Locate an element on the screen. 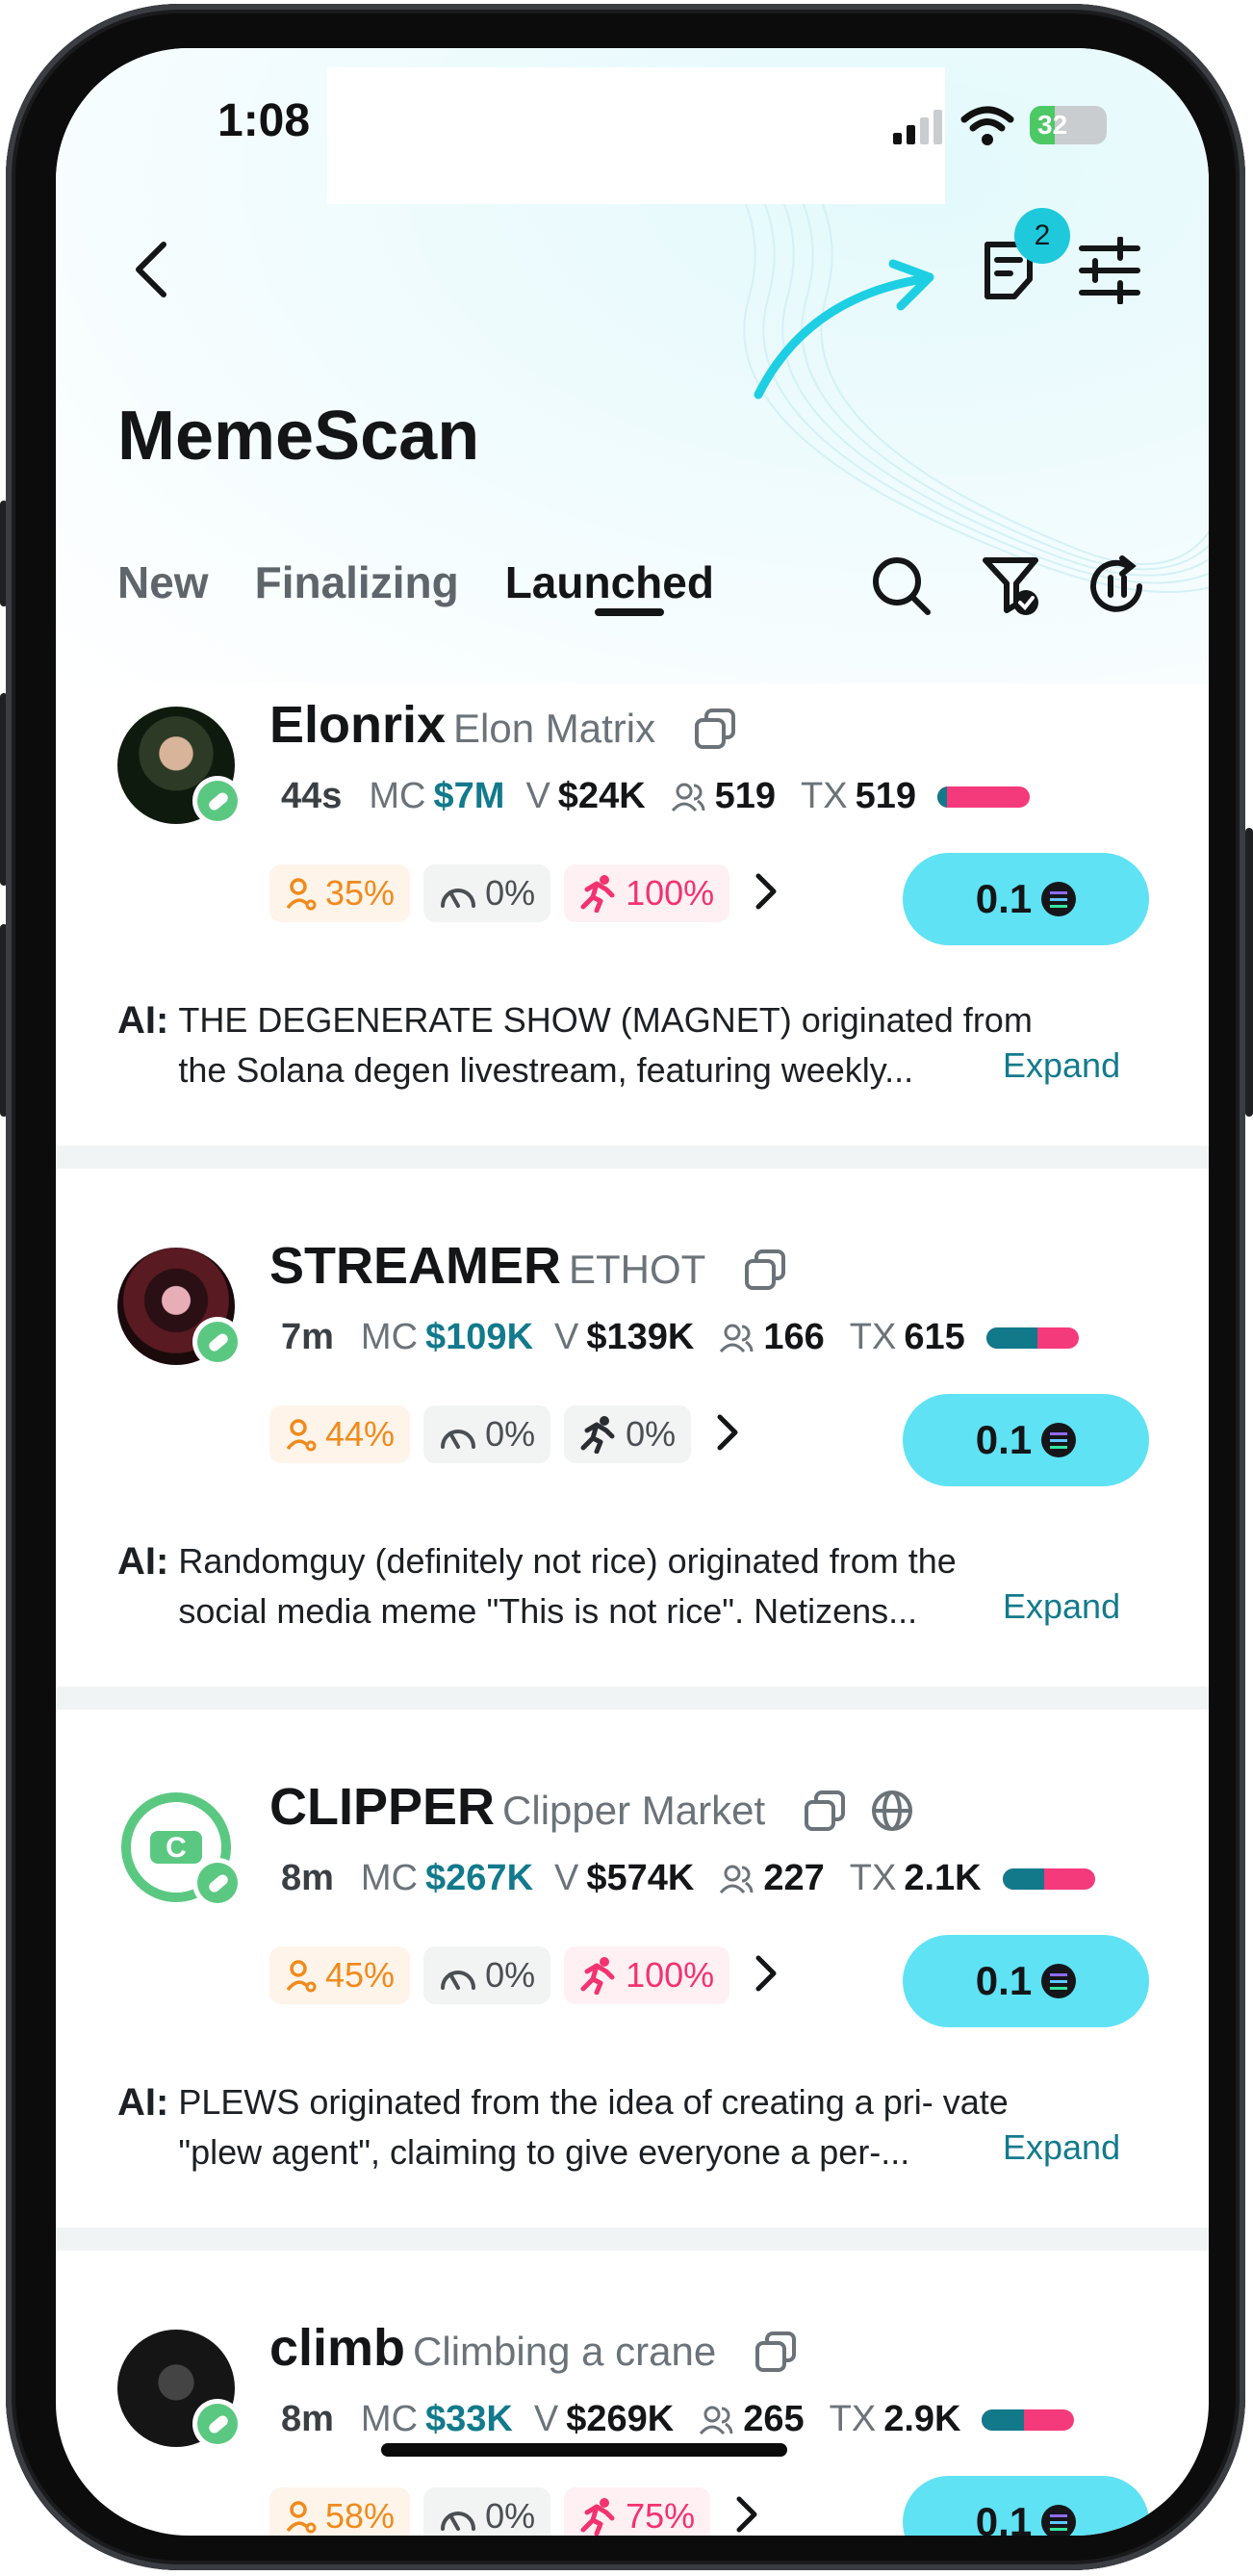  sliders-icon is located at coordinates (1109, 271).